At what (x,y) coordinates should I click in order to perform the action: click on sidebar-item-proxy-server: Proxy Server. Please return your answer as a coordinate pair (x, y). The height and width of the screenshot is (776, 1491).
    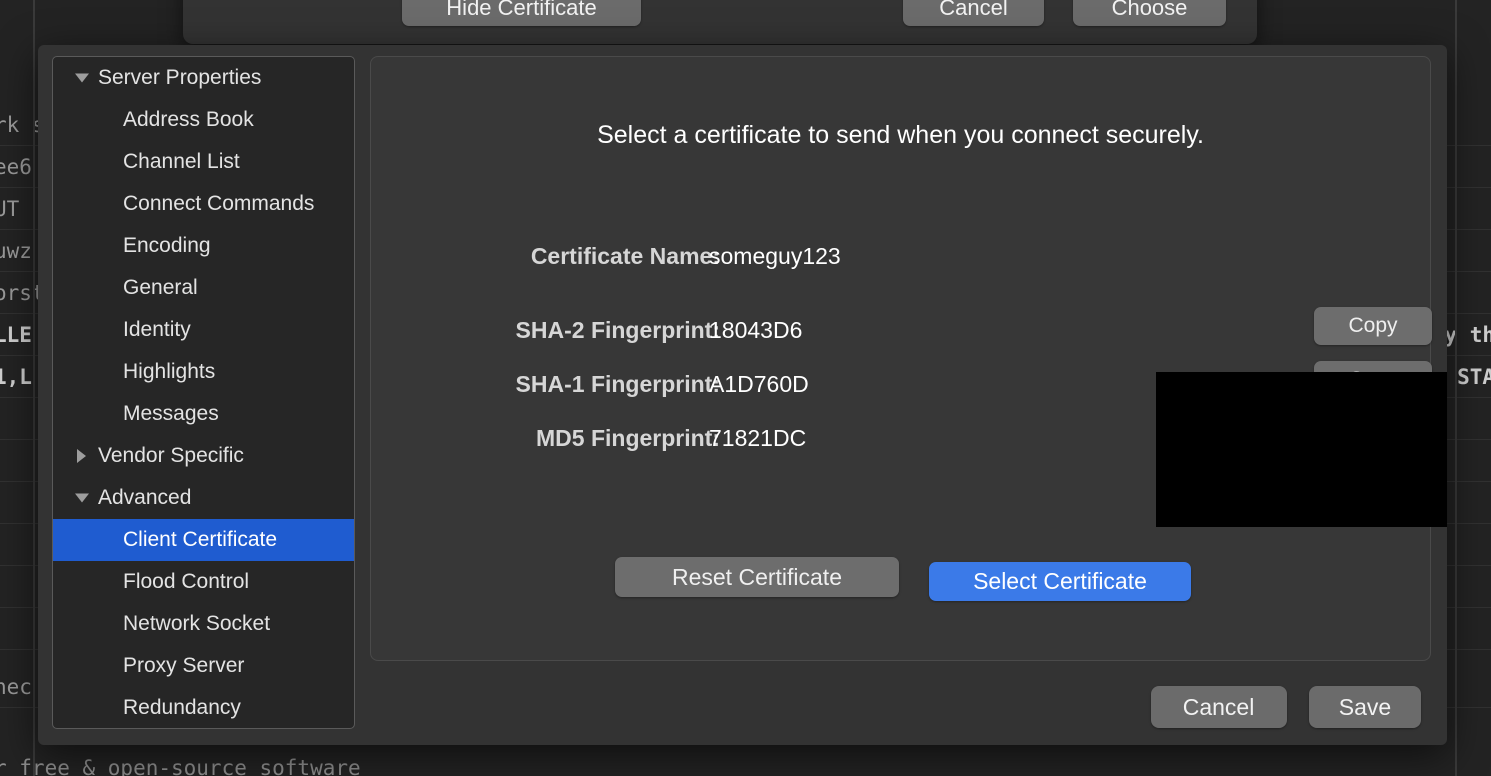
    Looking at the image, I should click on (203, 666).